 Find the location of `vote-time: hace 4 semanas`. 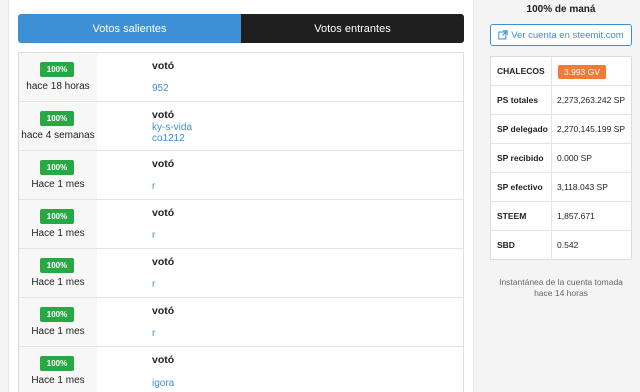

vote-time: hace 4 semanas is located at coordinates (58, 135).